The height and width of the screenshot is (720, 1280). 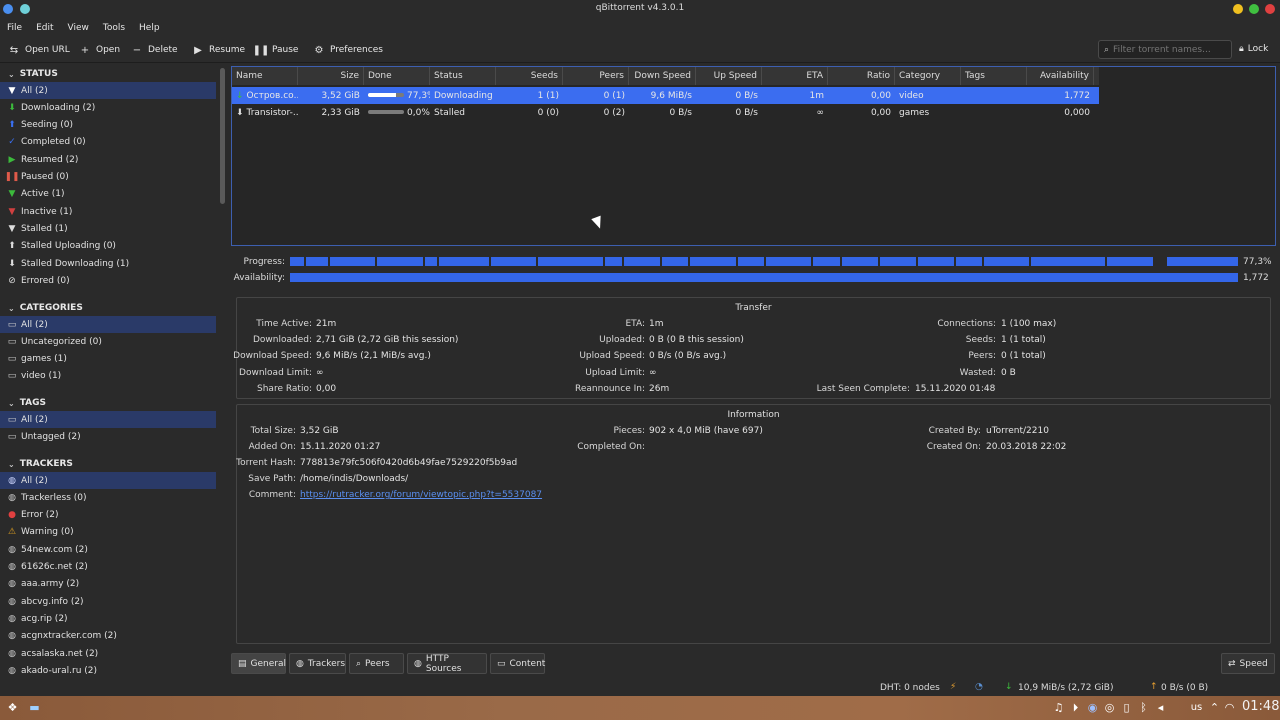 What do you see at coordinates (108, 280) in the screenshot?
I see `sidebar-status-item: ⊘ Errored (0)` at bounding box center [108, 280].